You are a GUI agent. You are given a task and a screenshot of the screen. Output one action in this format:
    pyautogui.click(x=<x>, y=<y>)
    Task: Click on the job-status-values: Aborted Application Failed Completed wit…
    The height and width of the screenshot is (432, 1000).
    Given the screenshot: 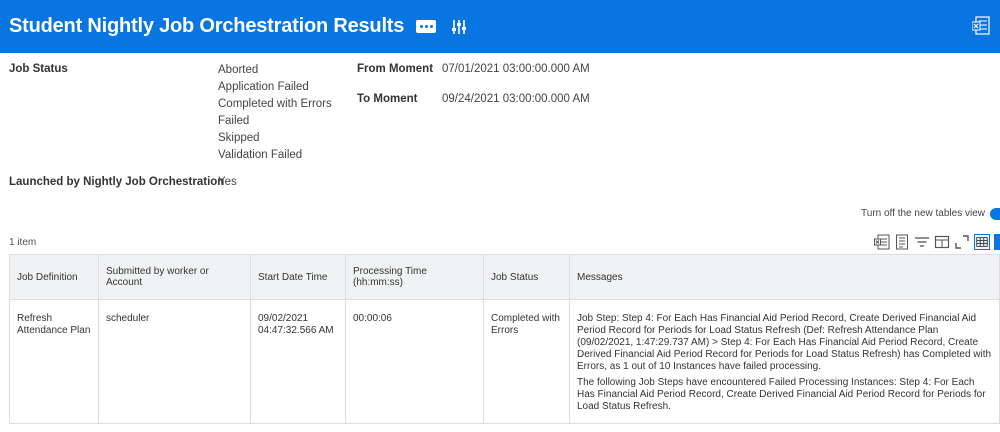 What is the action you would take?
    pyautogui.click(x=275, y=113)
    